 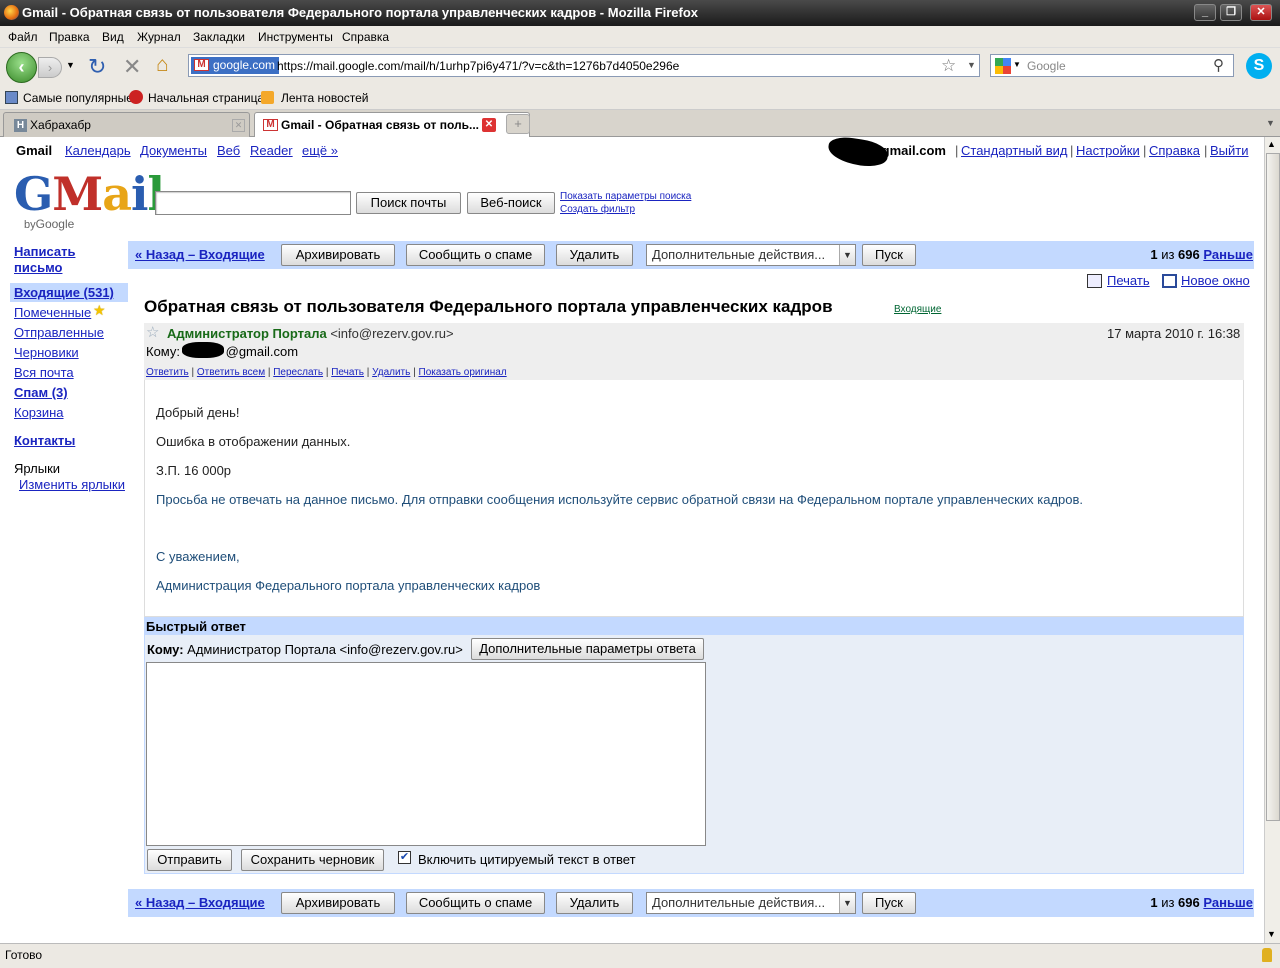 I want to click on history-dropdown-icon: ▼, so click(x=70, y=65).